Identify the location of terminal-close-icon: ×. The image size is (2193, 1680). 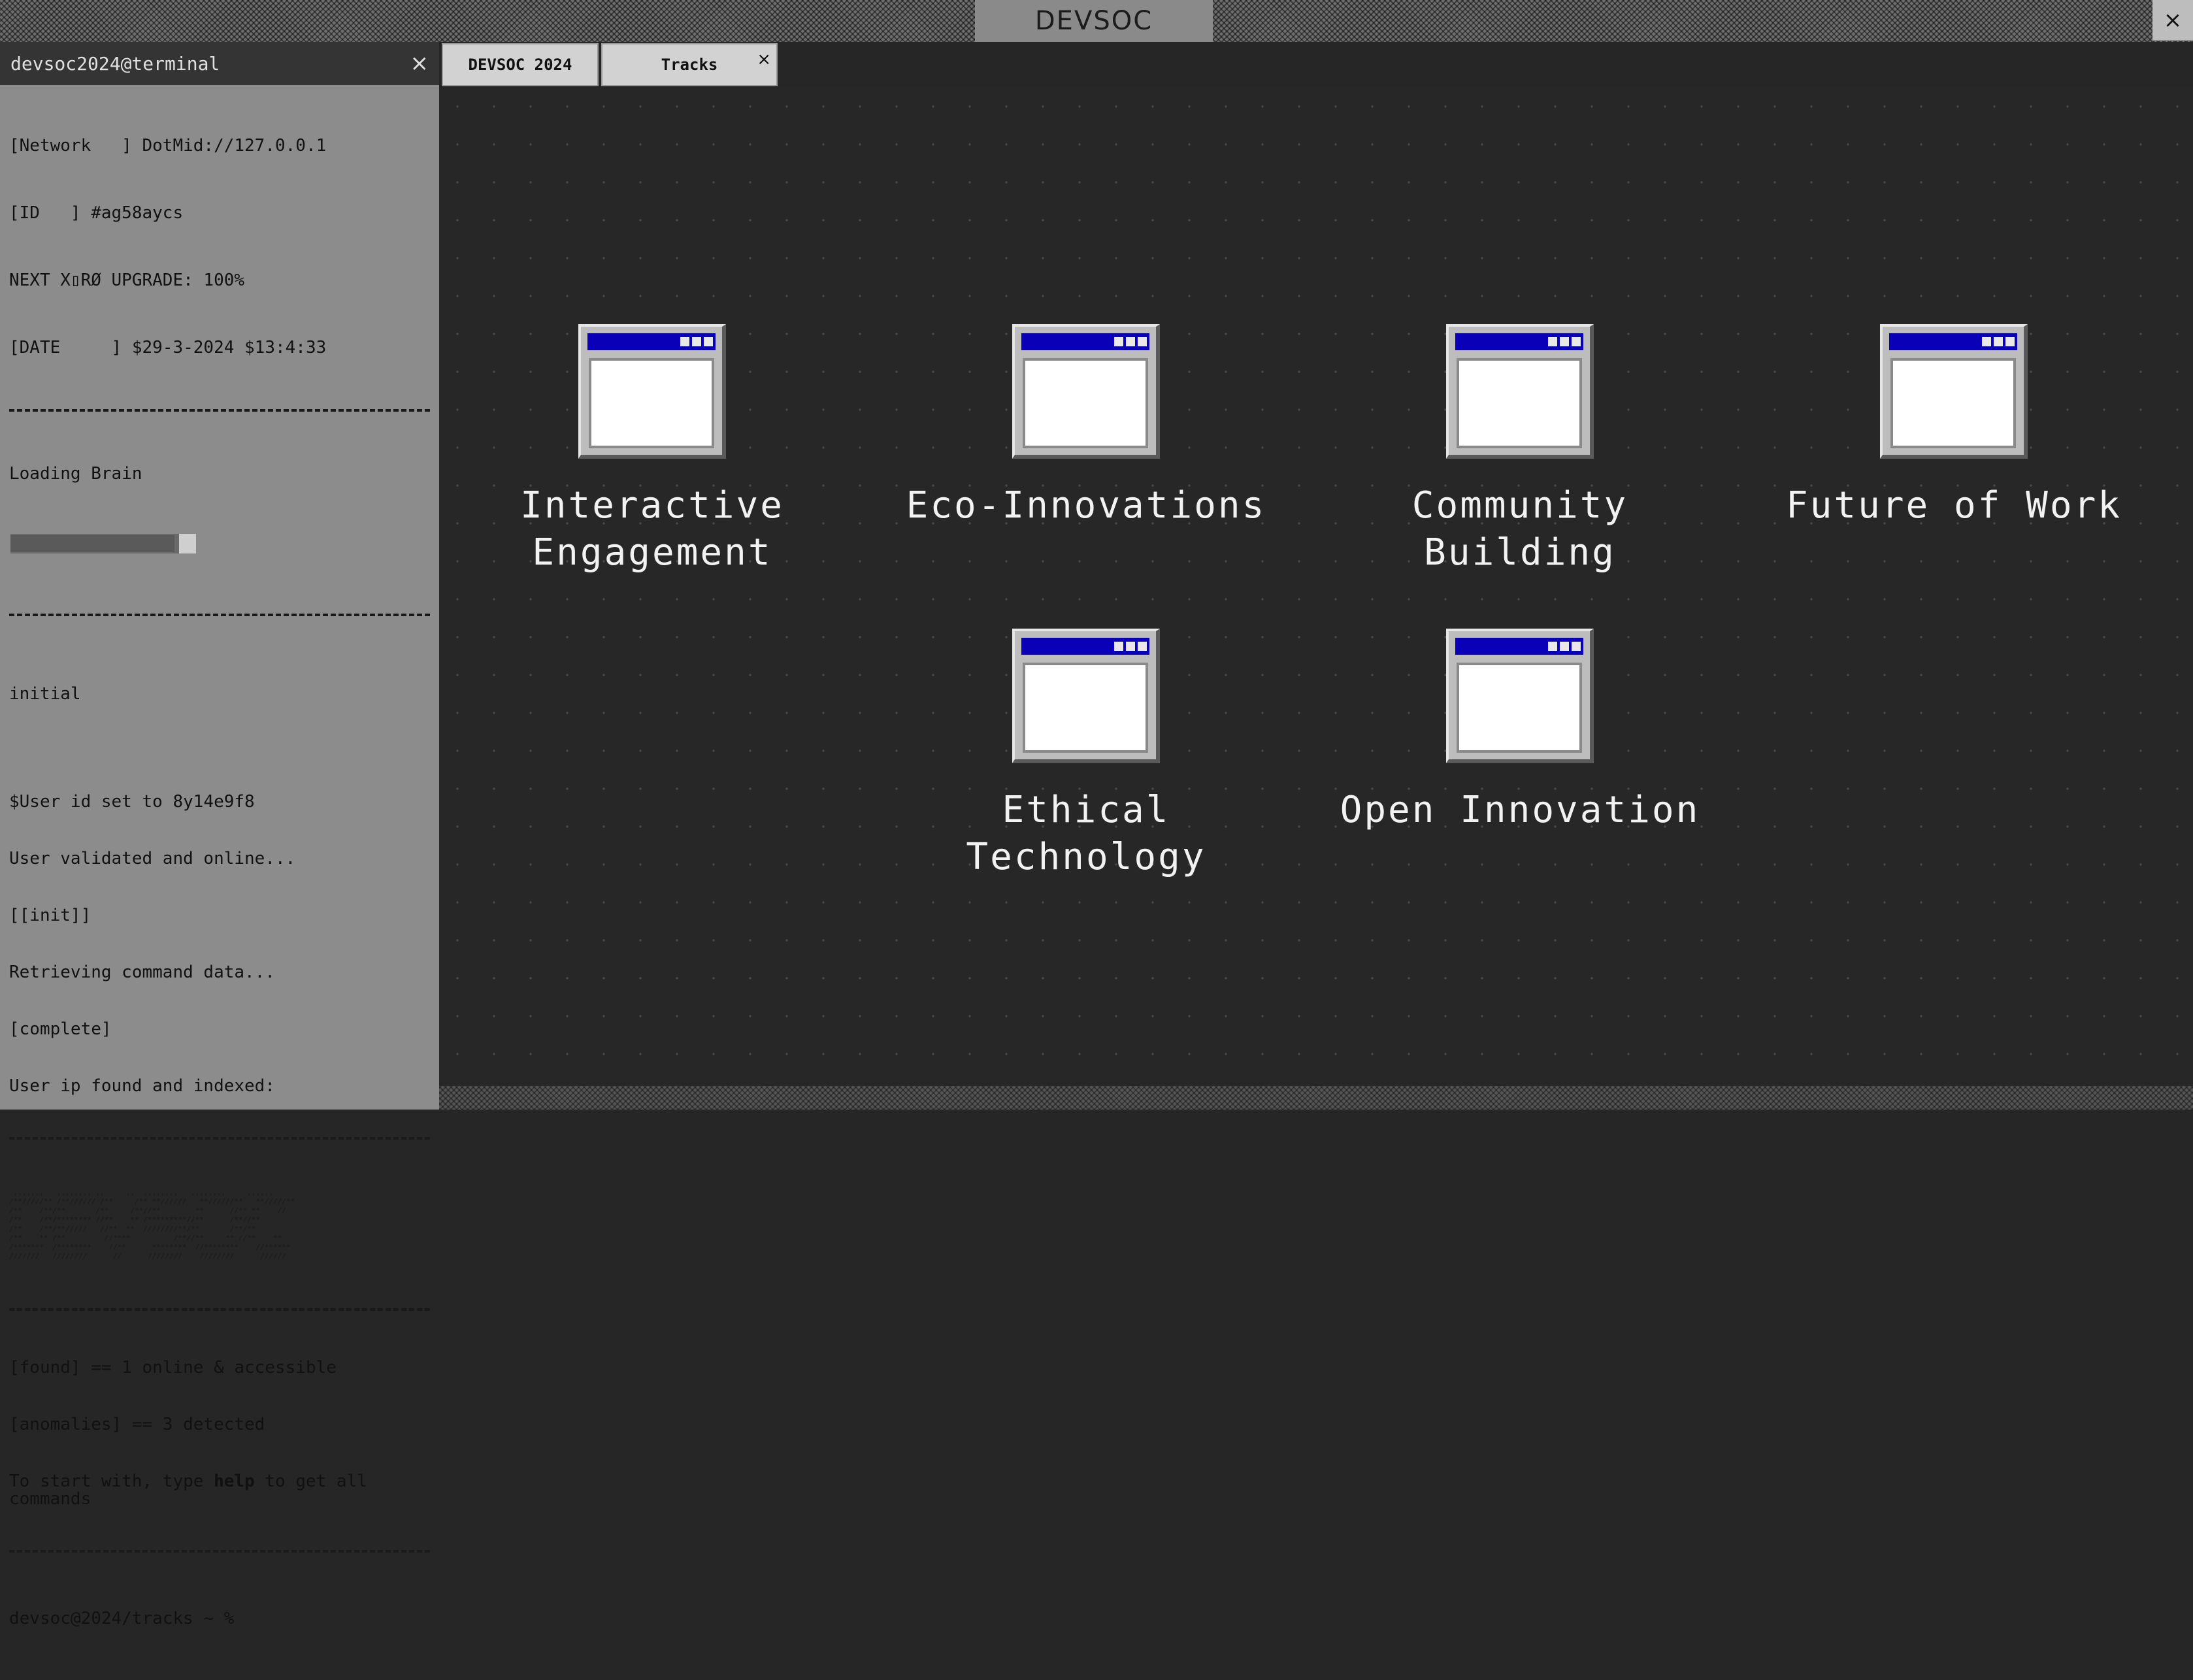
(419, 63).